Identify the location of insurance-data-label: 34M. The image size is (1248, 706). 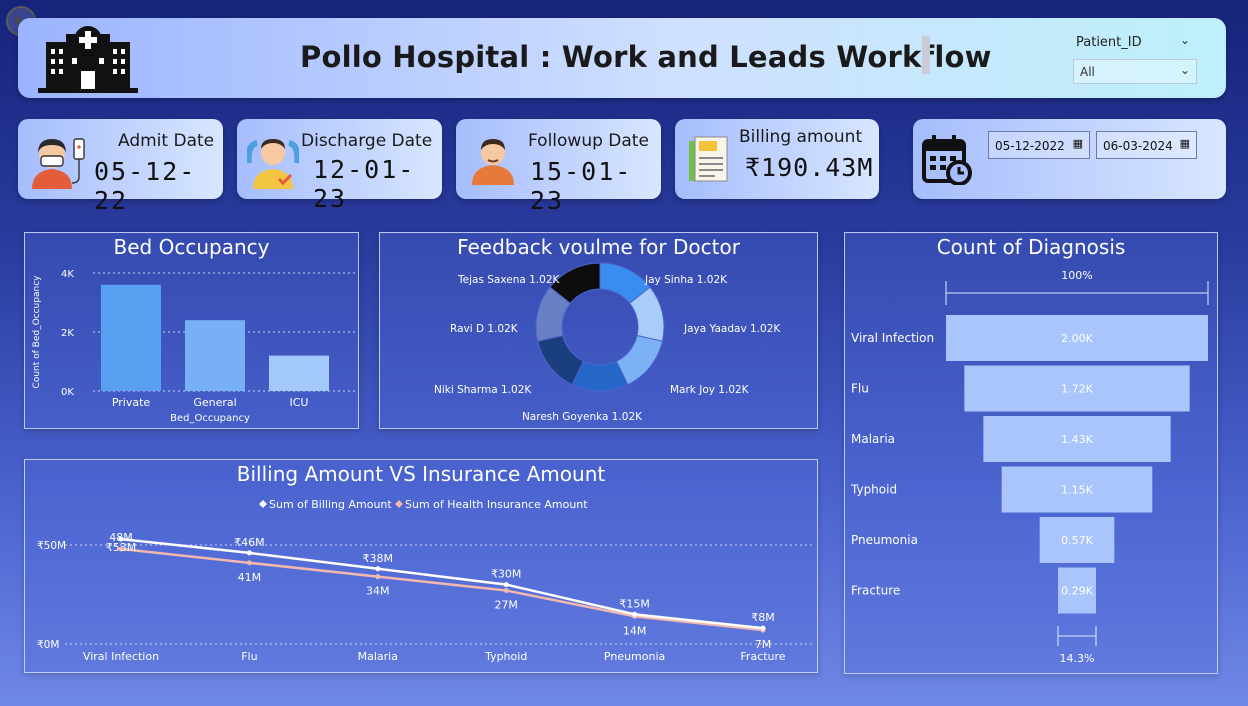
(378, 591).